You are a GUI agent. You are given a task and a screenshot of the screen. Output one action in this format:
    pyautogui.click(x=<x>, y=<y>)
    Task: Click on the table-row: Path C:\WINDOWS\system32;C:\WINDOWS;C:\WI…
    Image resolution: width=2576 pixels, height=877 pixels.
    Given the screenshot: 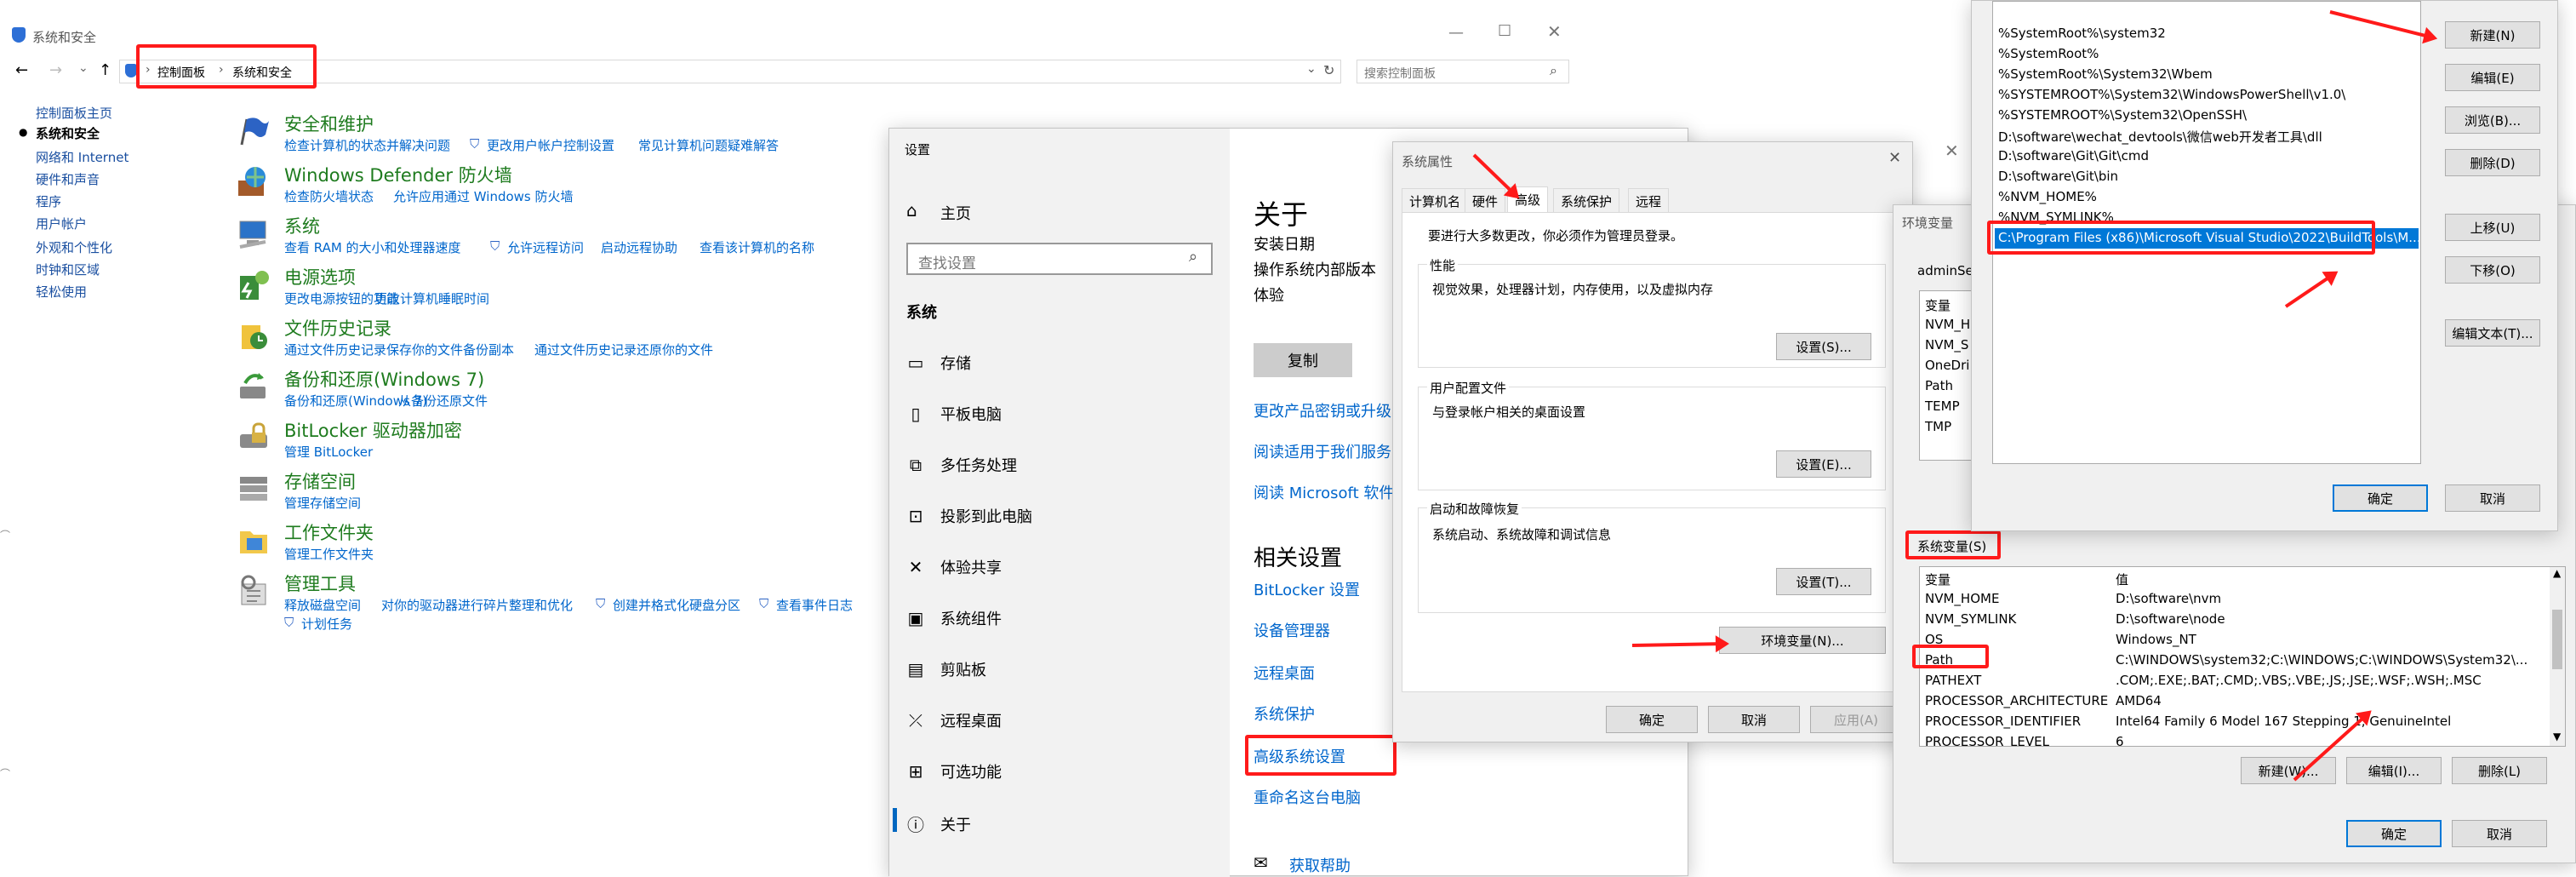 What is the action you would take?
    pyautogui.click(x=2242, y=661)
    